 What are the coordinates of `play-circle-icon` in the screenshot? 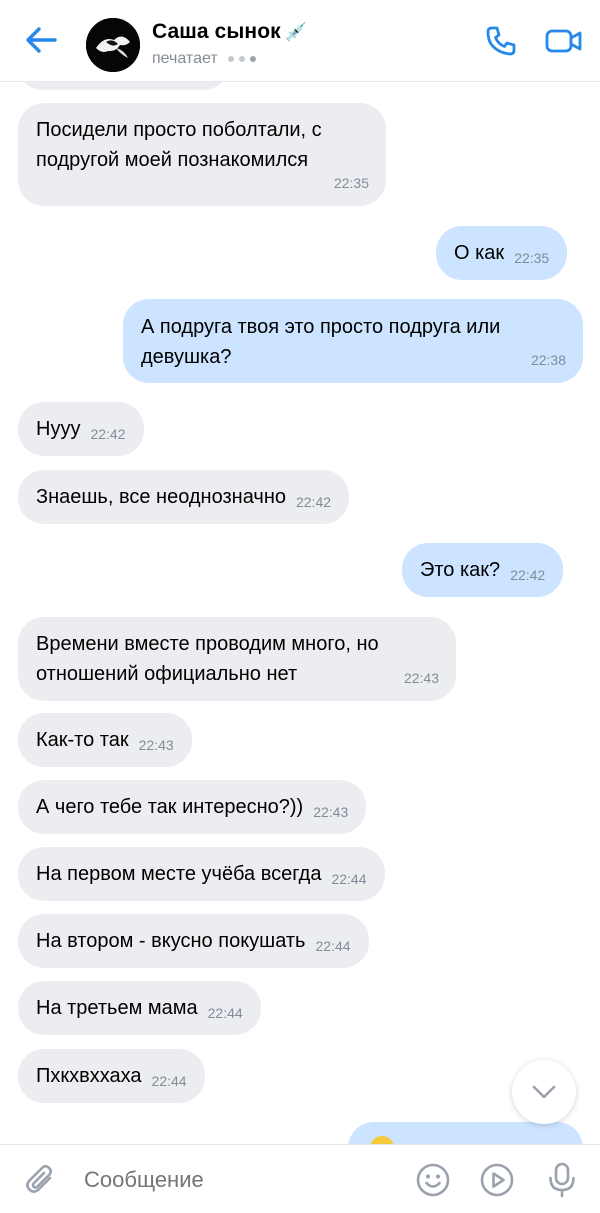 It's located at (497, 1180).